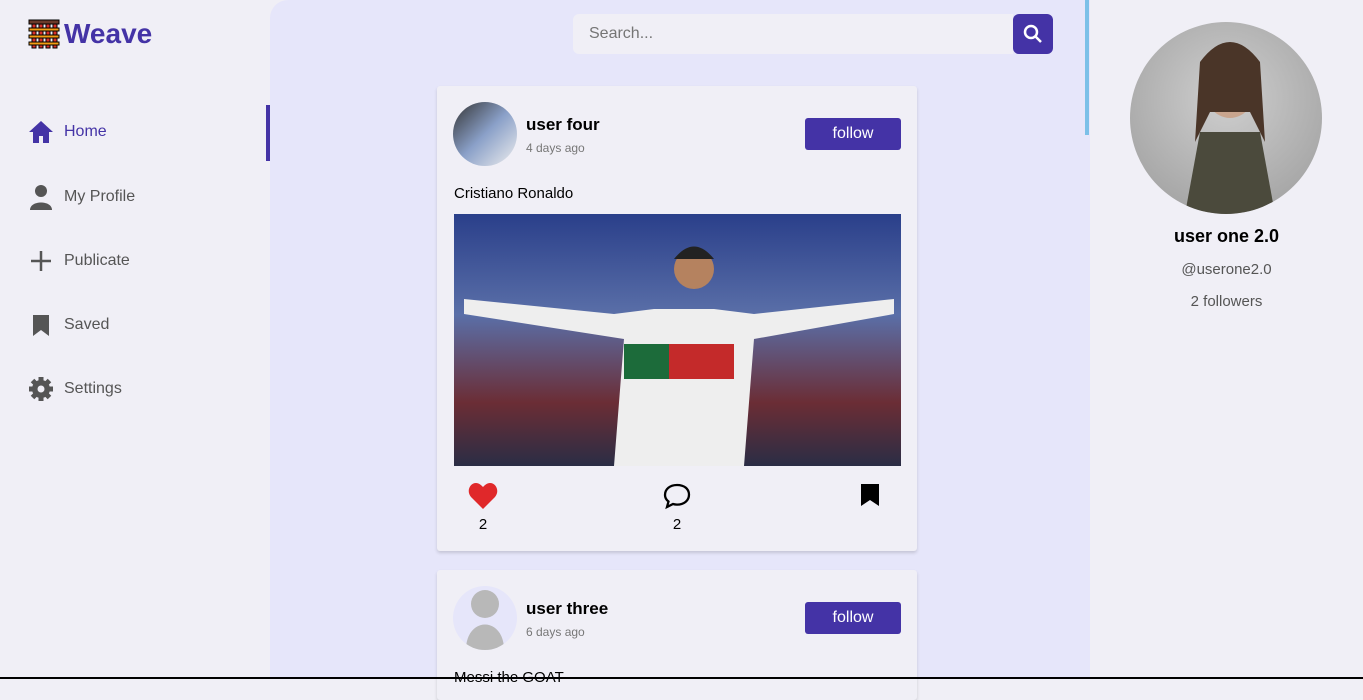 This screenshot has width=1363, height=700. What do you see at coordinates (108, 33) in the screenshot?
I see `app-name: Weave` at bounding box center [108, 33].